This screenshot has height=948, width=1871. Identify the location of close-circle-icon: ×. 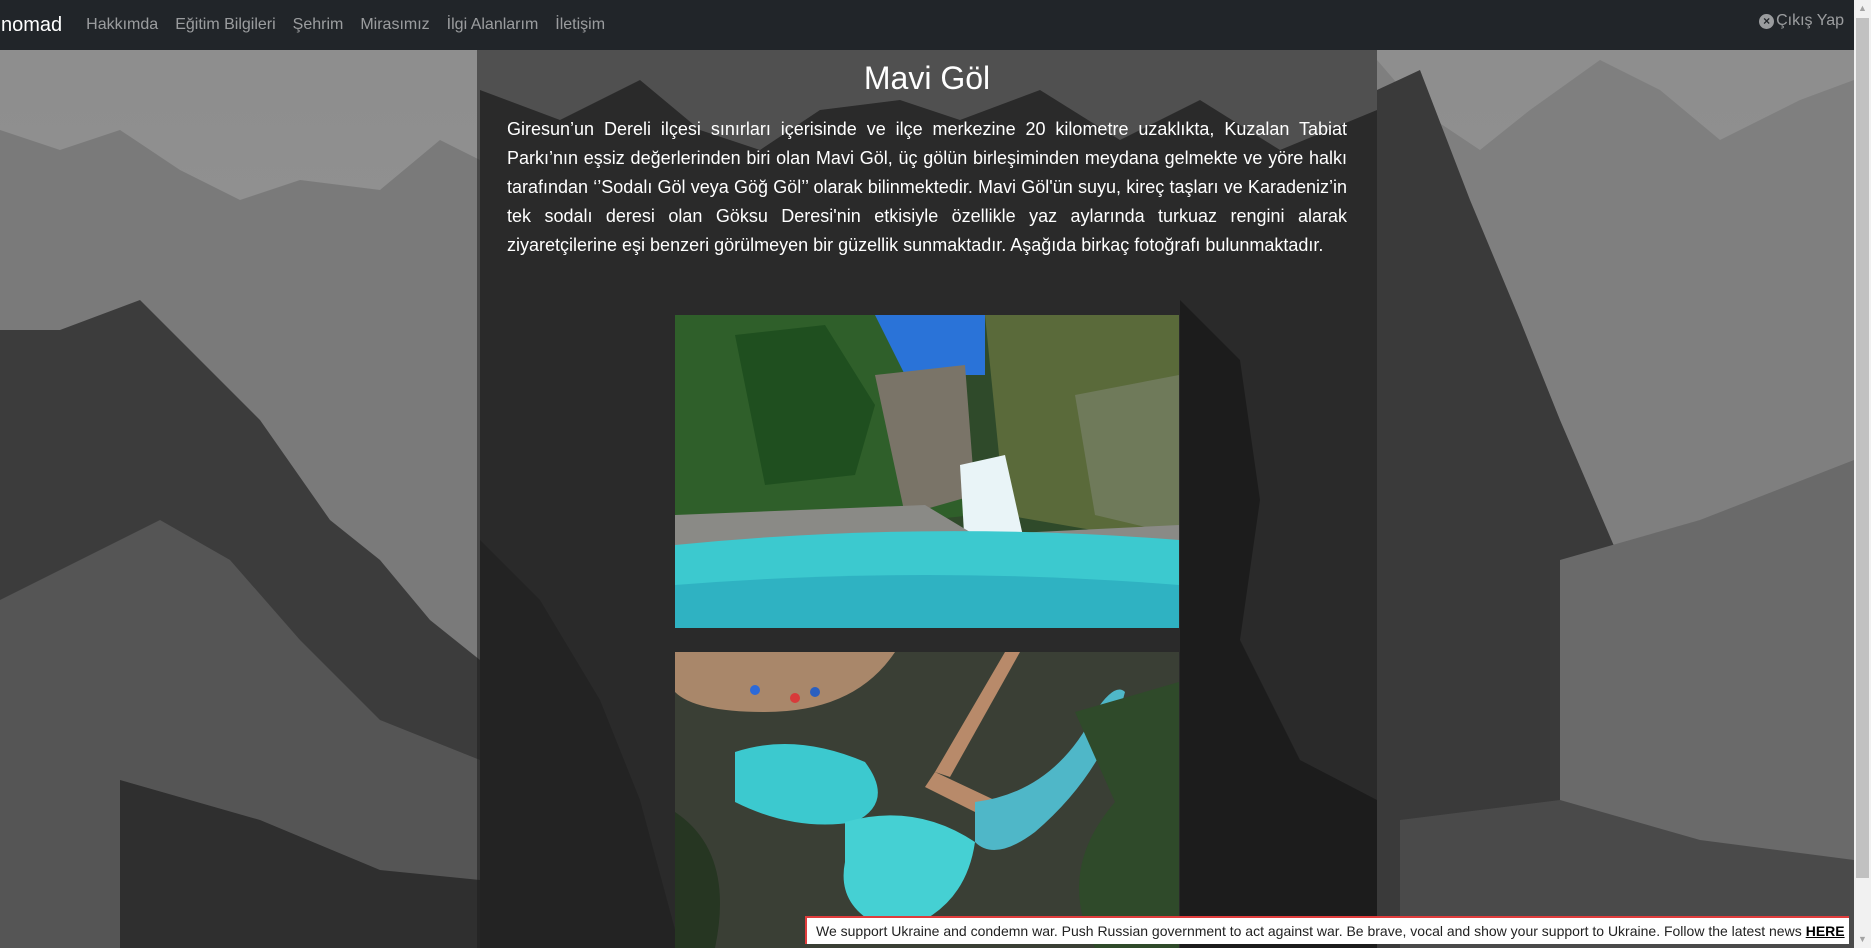
(1767, 21).